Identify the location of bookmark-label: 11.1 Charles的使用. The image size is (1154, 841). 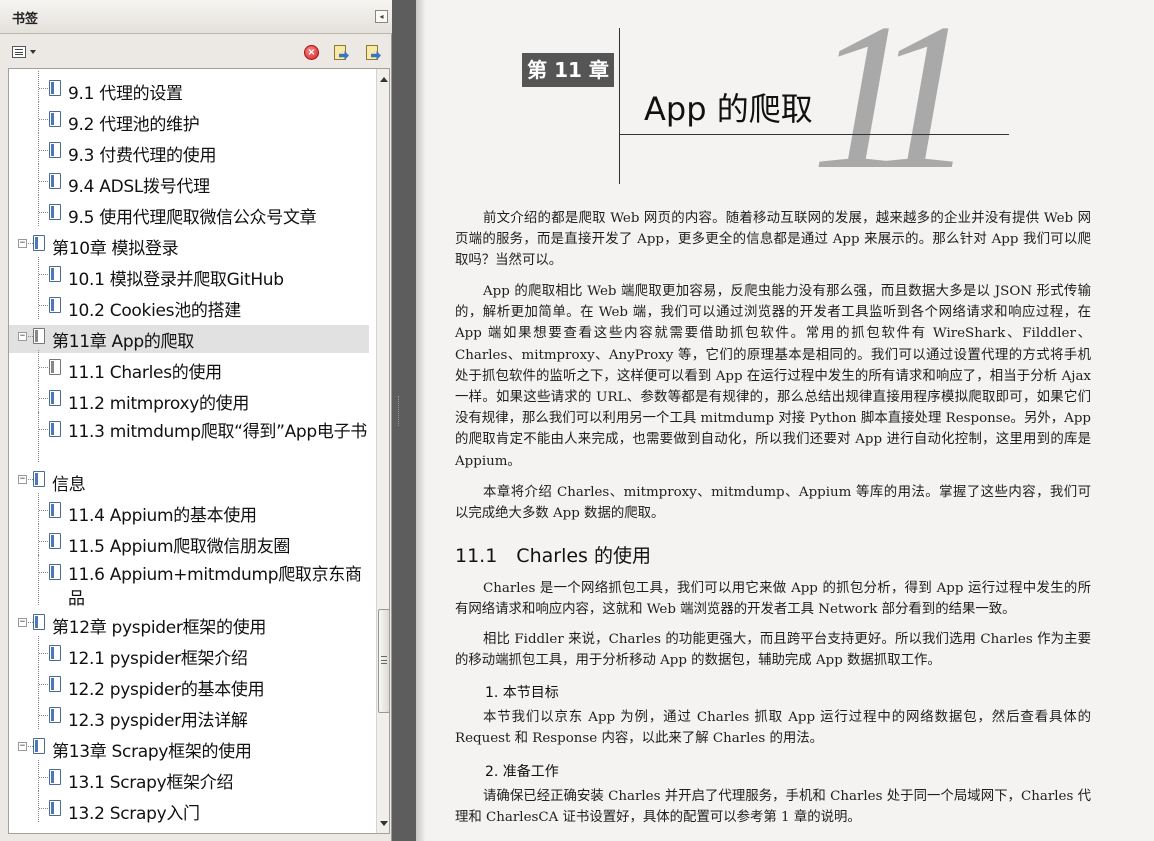
(145, 373).